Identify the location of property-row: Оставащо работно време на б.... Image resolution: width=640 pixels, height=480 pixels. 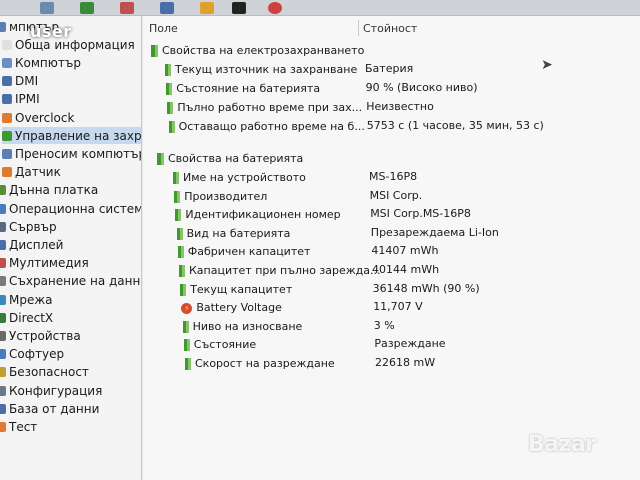
(266, 127).